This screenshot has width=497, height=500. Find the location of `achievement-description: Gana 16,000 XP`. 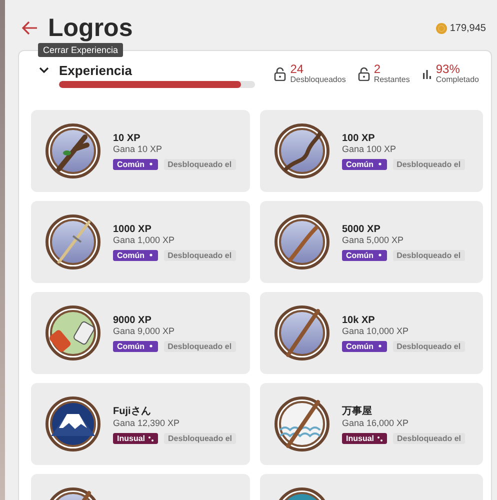

achievement-description: Gana 16,000 XP is located at coordinates (376, 423).